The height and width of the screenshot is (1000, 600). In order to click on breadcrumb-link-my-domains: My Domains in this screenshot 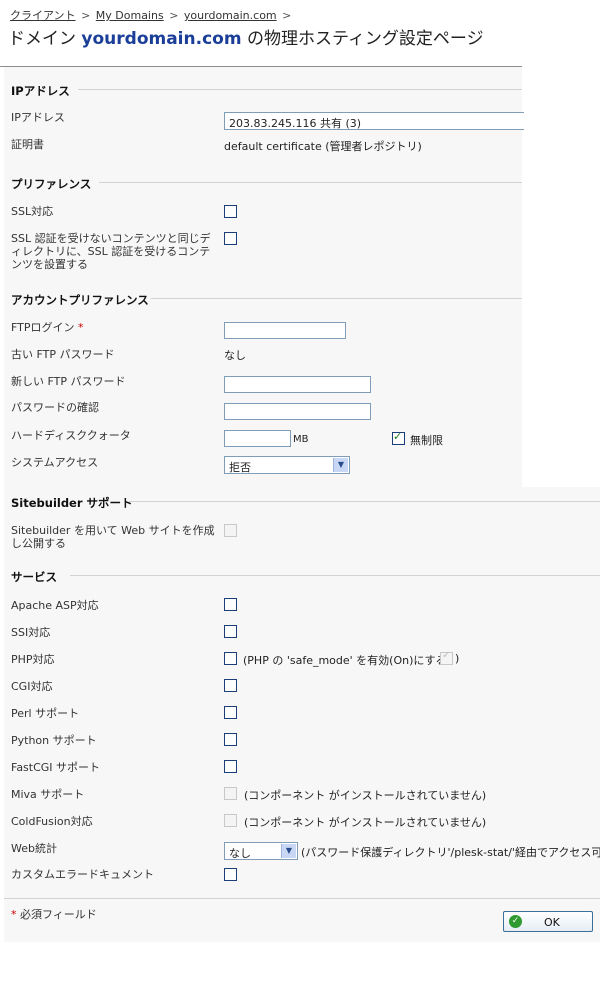, I will do `click(130, 15)`.